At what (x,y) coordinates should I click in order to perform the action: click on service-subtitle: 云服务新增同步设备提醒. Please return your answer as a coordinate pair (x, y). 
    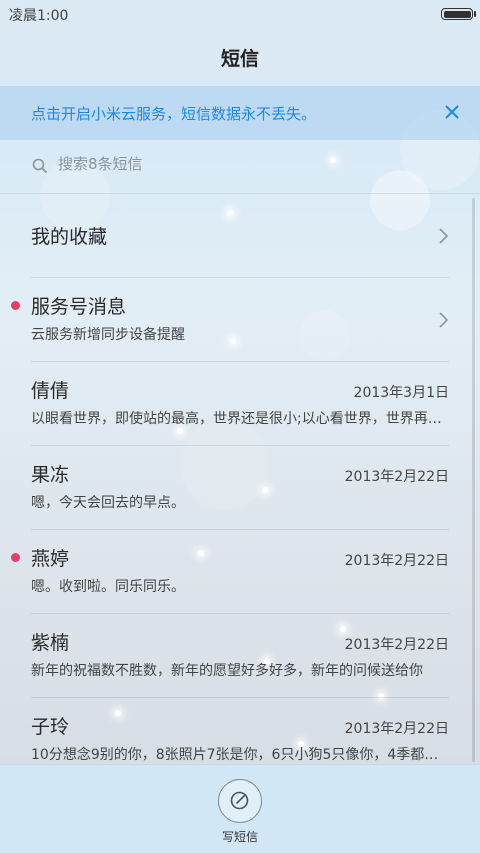
    Looking at the image, I should click on (108, 335).